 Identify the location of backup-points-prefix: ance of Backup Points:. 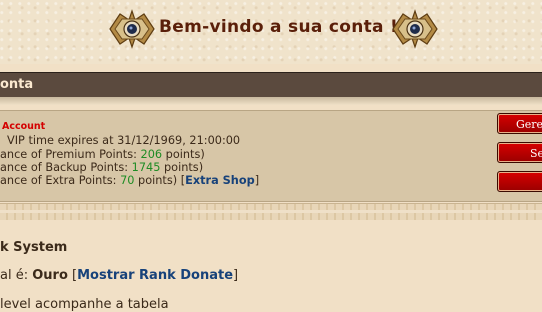
(66, 167).